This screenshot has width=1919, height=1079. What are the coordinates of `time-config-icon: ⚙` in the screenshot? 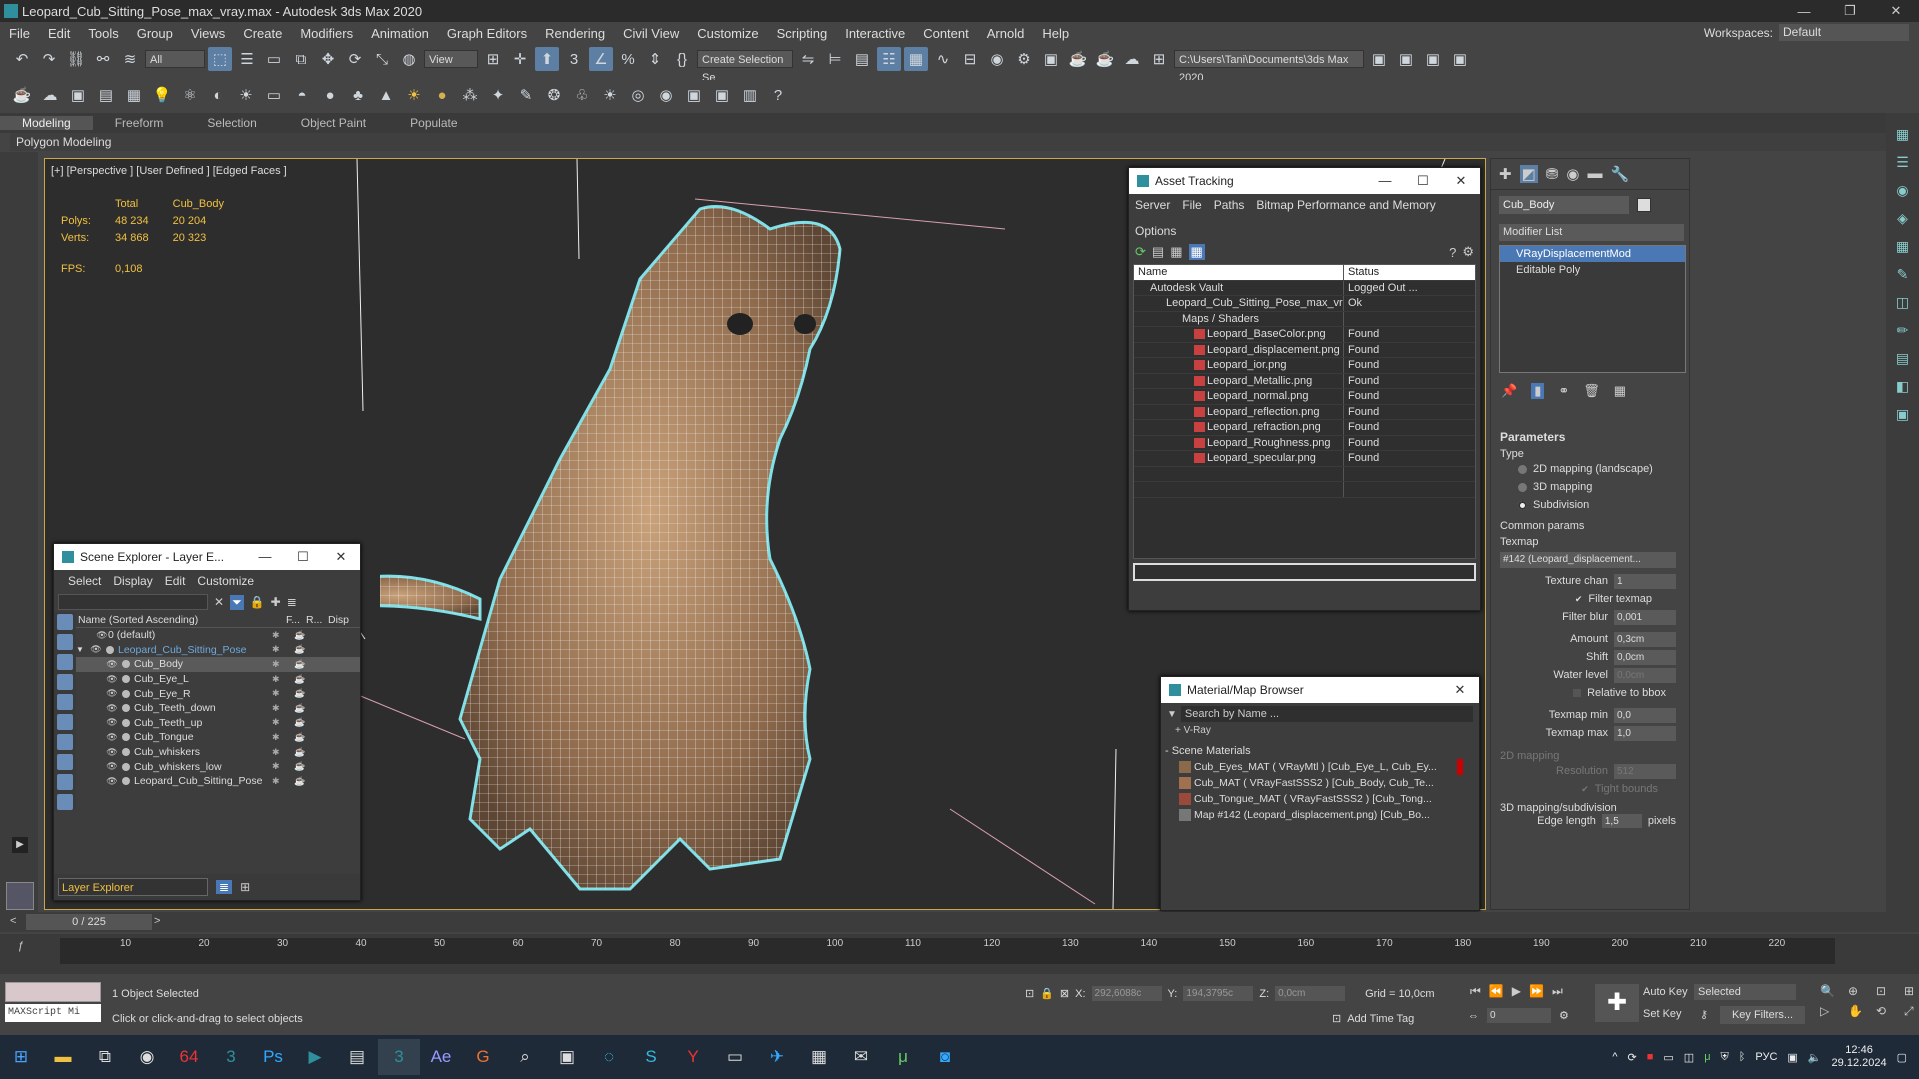 It's located at (1564, 1015).